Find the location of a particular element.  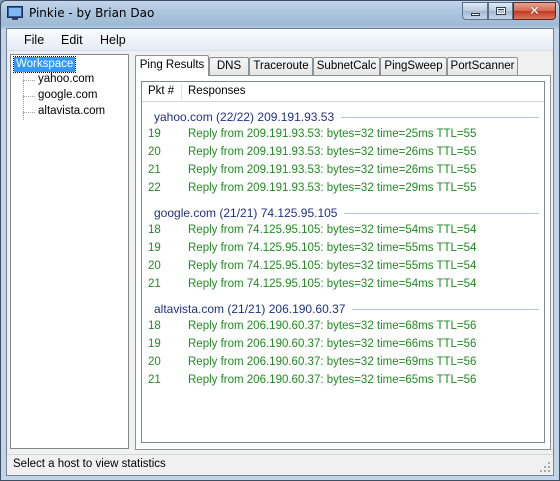

window-title: Pinkie - by Brian Dao is located at coordinates (92, 13).